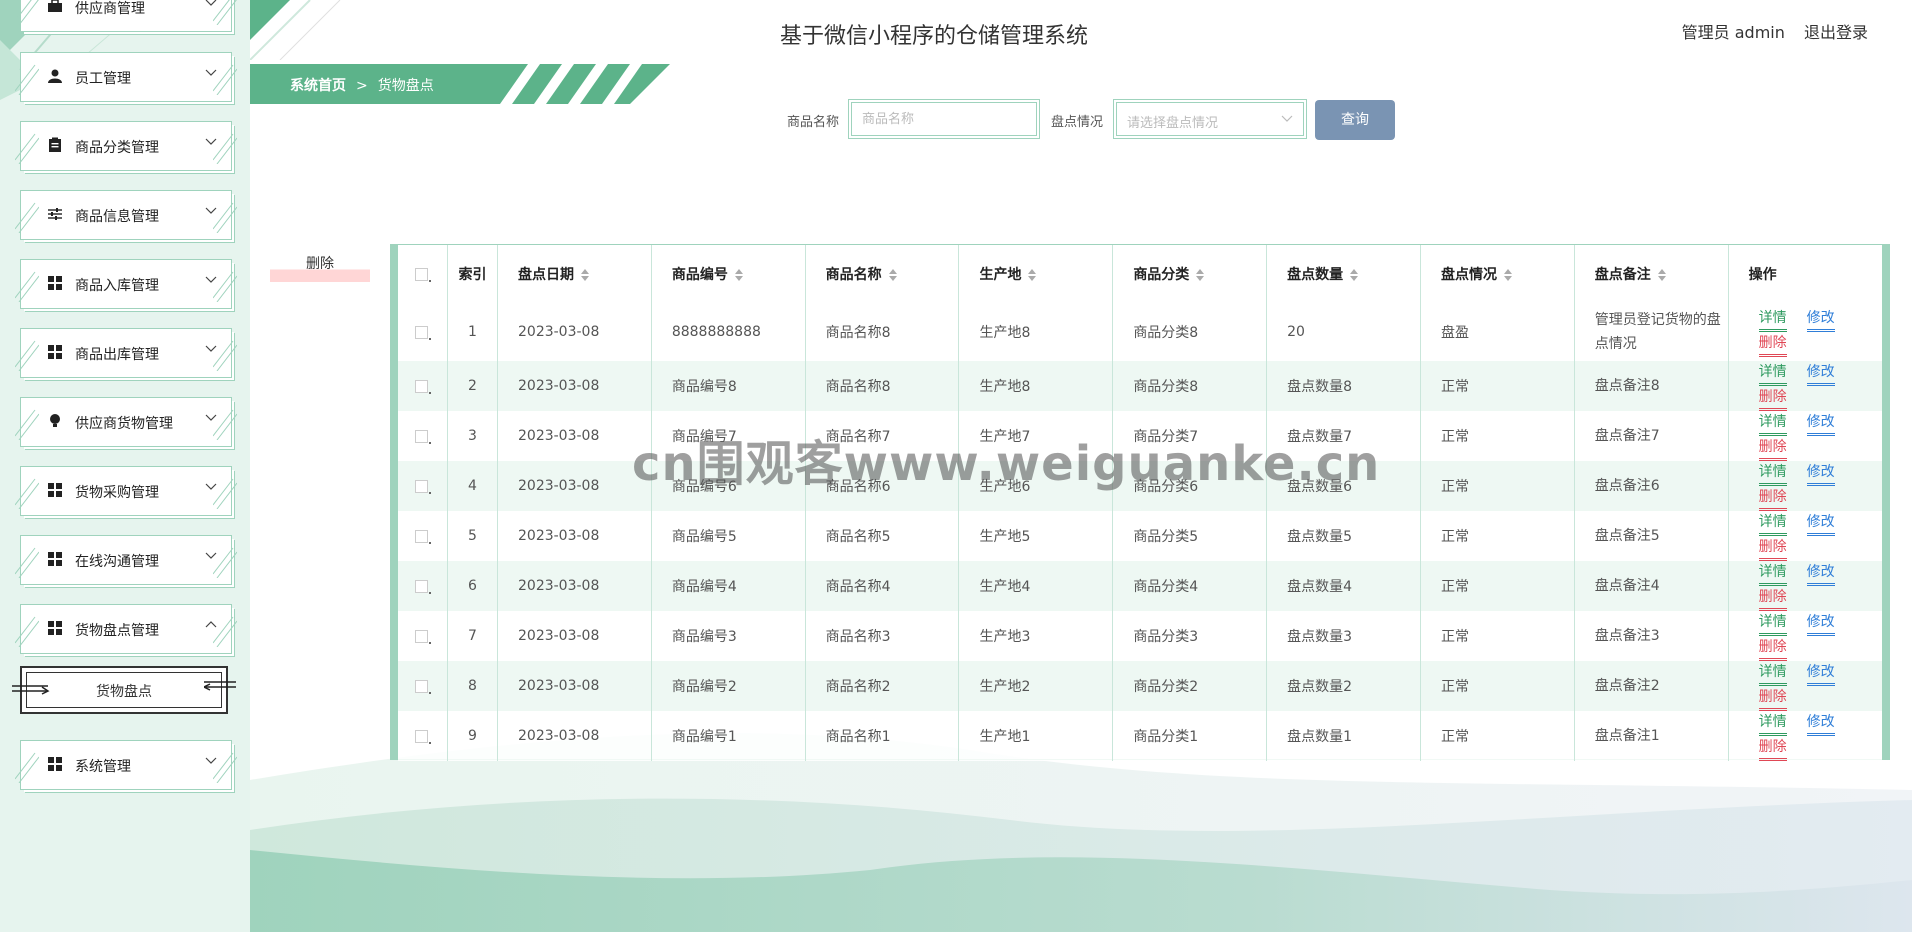 Image resolution: width=1912 pixels, height=932 pixels. What do you see at coordinates (1190, 274) in the screenshot?
I see `header-category: 商品分类` at bounding box center [1190, 274].